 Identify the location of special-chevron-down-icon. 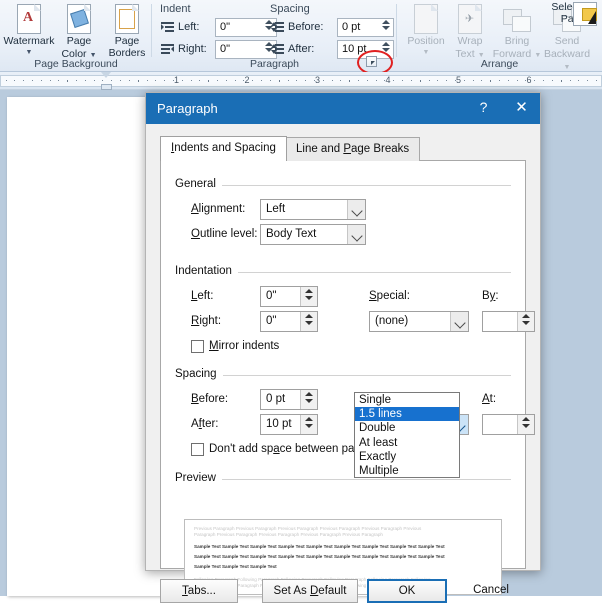
(459, 321).